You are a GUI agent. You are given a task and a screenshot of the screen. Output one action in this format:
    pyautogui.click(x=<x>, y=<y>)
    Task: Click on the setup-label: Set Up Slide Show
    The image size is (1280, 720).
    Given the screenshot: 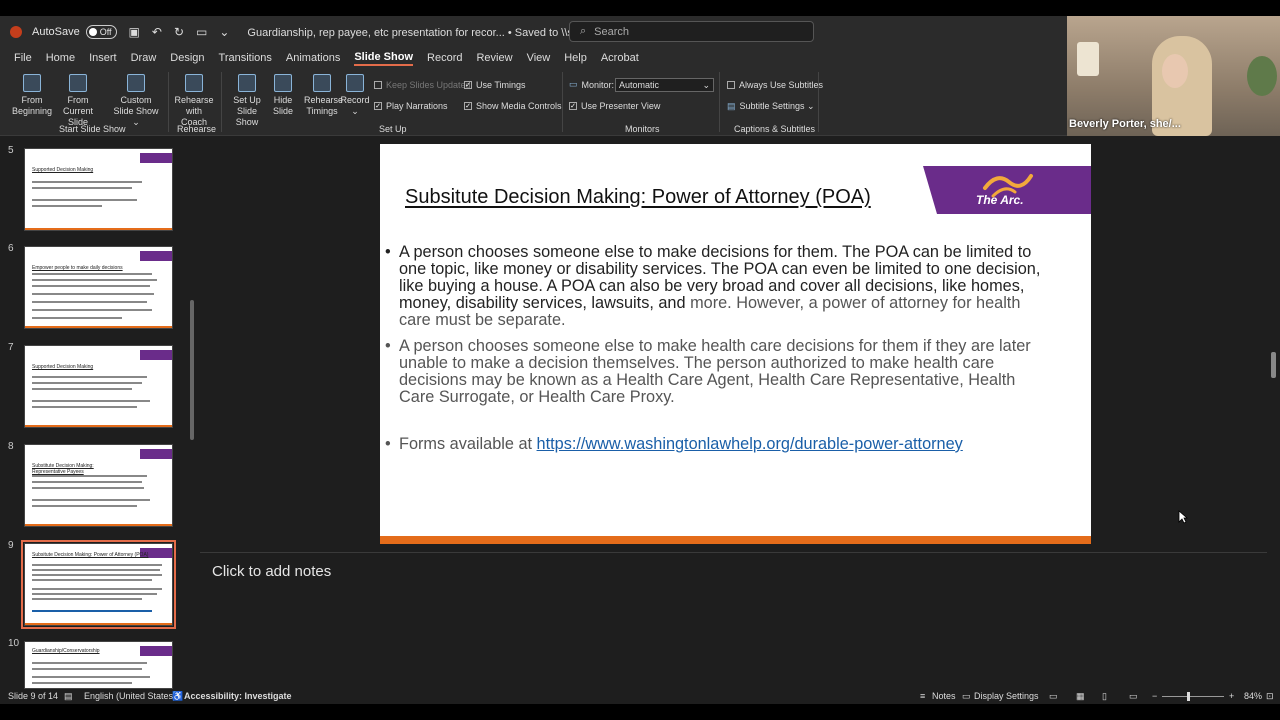 What is the action you would take?
    pyautogui.click(x=247, y=111)
    